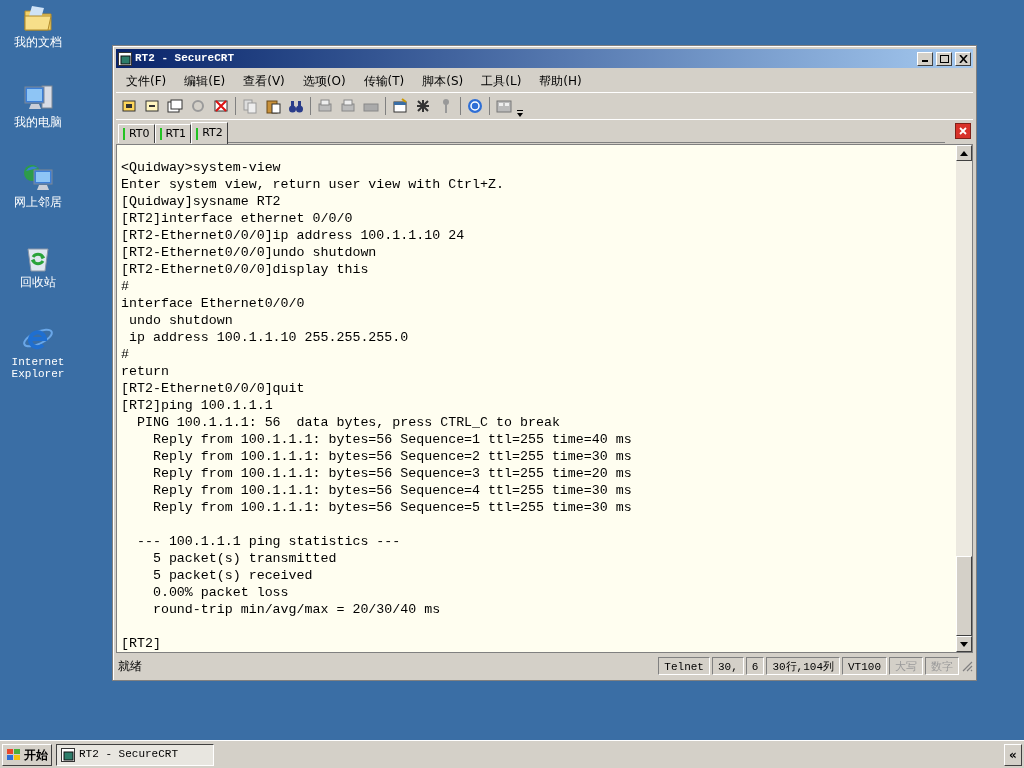 This screenshot has height=768, width=1024. I want to click on terminal-line: Reply from 100.1.1.1: bytes=56 Sequence=5 ttl=255 time=30 ms, so click(391, 507).